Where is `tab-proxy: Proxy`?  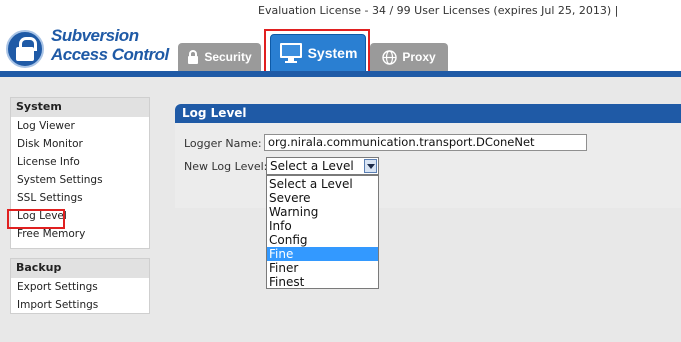 tab-proxy: Proxy is located at coordinates (409, 57).